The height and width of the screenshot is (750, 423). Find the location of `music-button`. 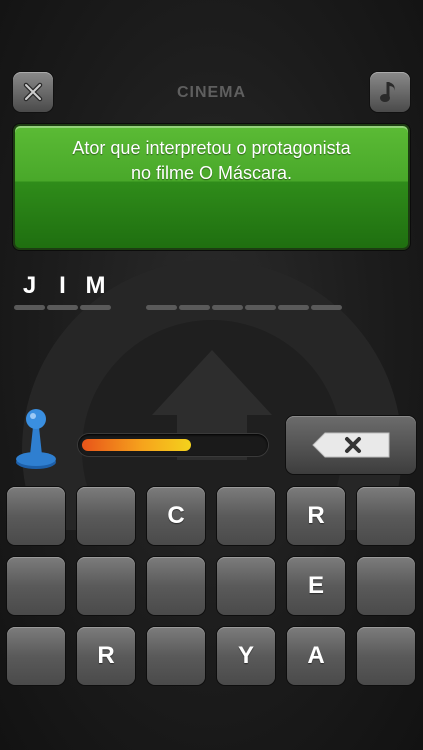

music-button is located at coordinates (390, 92).